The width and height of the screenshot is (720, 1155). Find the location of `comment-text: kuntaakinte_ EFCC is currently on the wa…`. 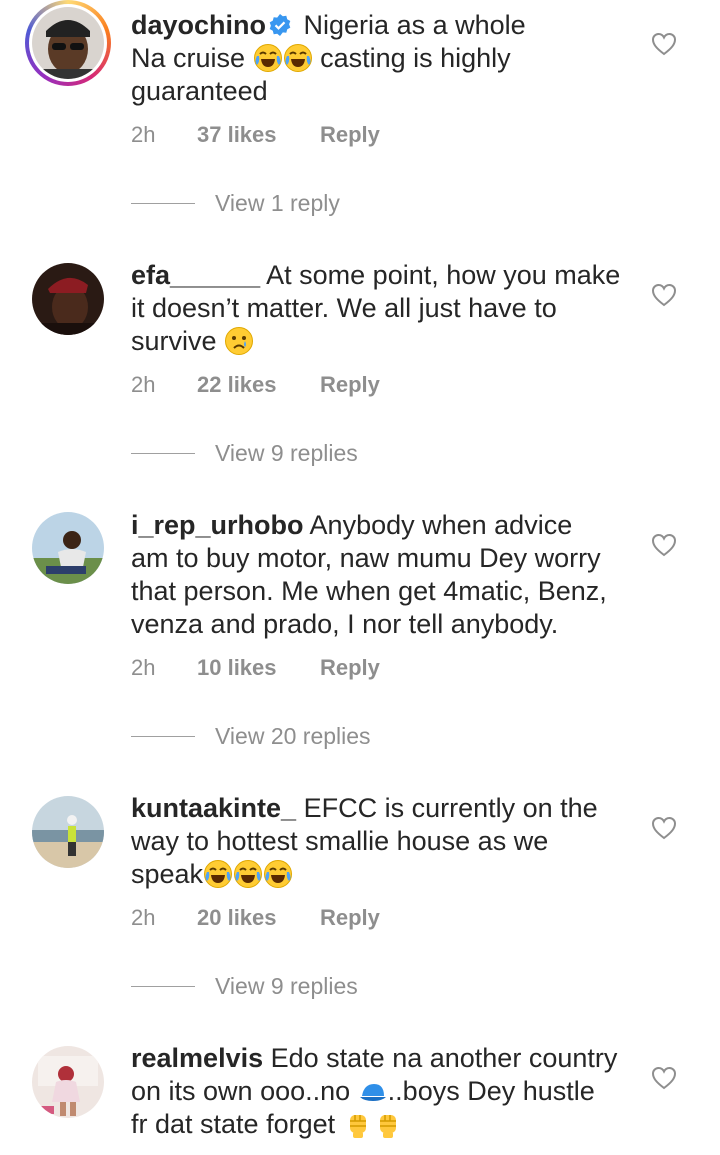

comment-text: kuntaakinte_ EFCC is currently on the wa… is located at coordinates (364, 841).